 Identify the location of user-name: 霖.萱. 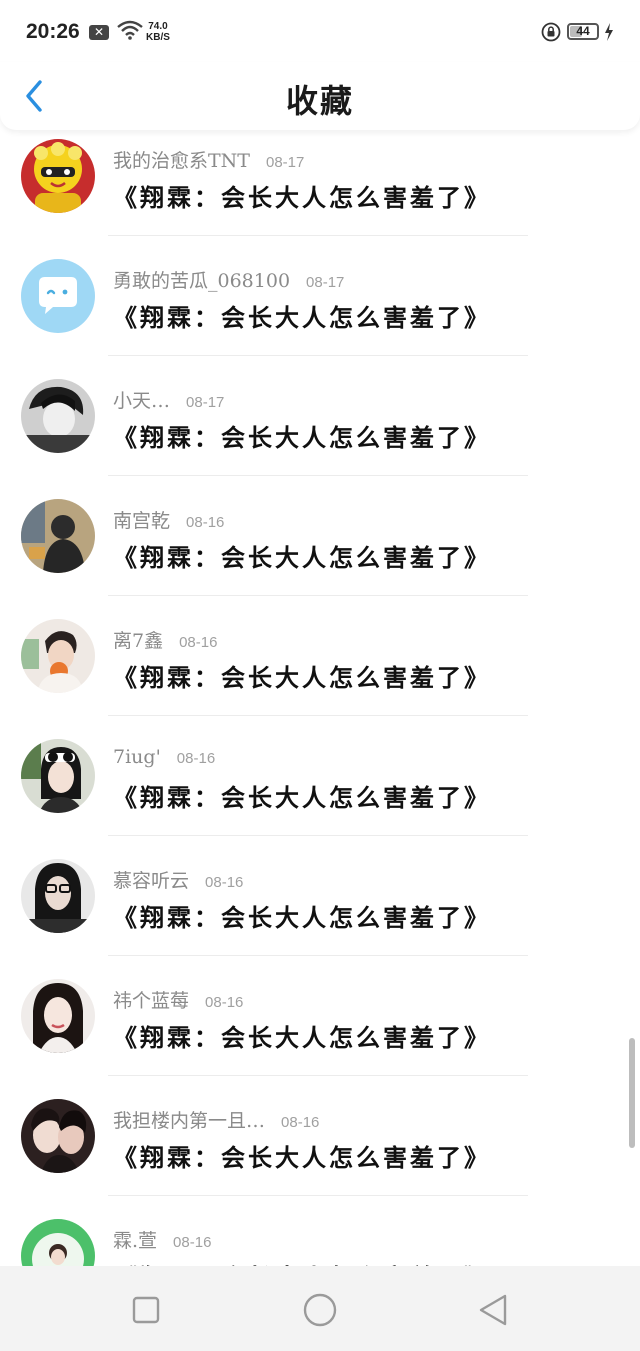
(135, 1241).